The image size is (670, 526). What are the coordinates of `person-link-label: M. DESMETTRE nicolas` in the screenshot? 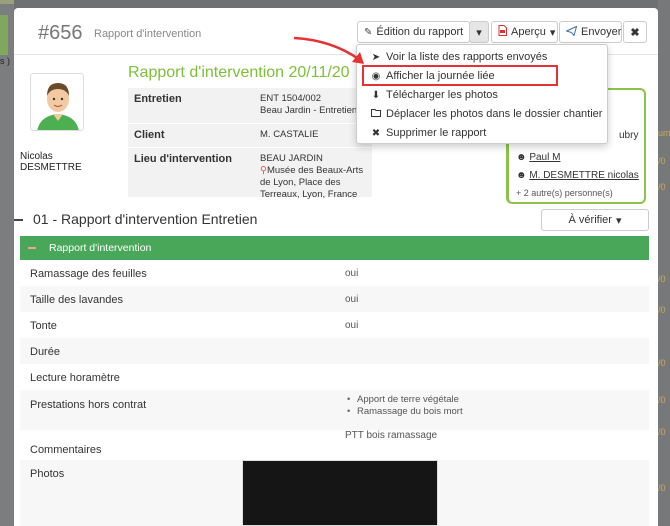 It's located at (584, 175).